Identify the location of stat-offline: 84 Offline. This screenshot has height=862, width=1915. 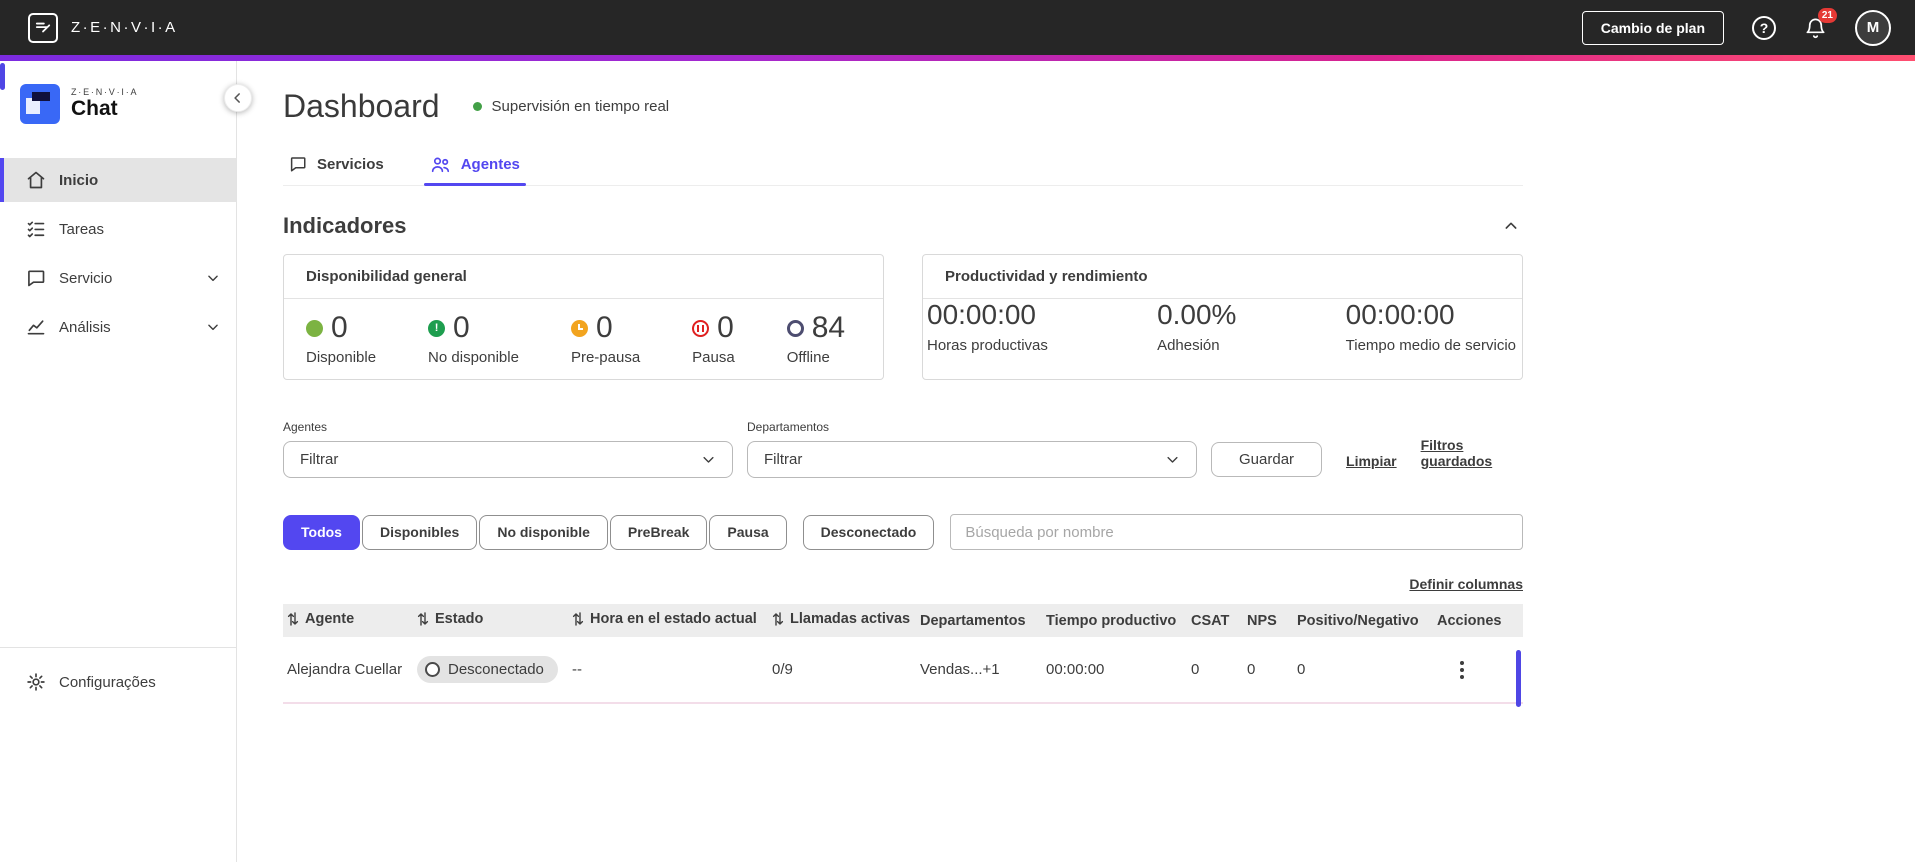
(815, 339).